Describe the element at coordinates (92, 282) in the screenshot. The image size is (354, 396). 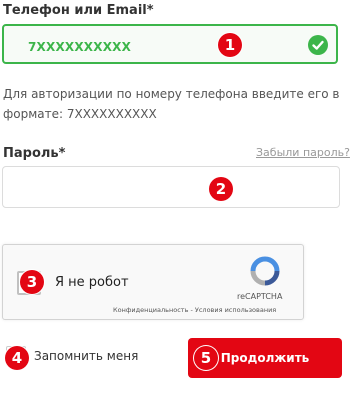
I see `recaptcha-label: Я не робот` at that location.